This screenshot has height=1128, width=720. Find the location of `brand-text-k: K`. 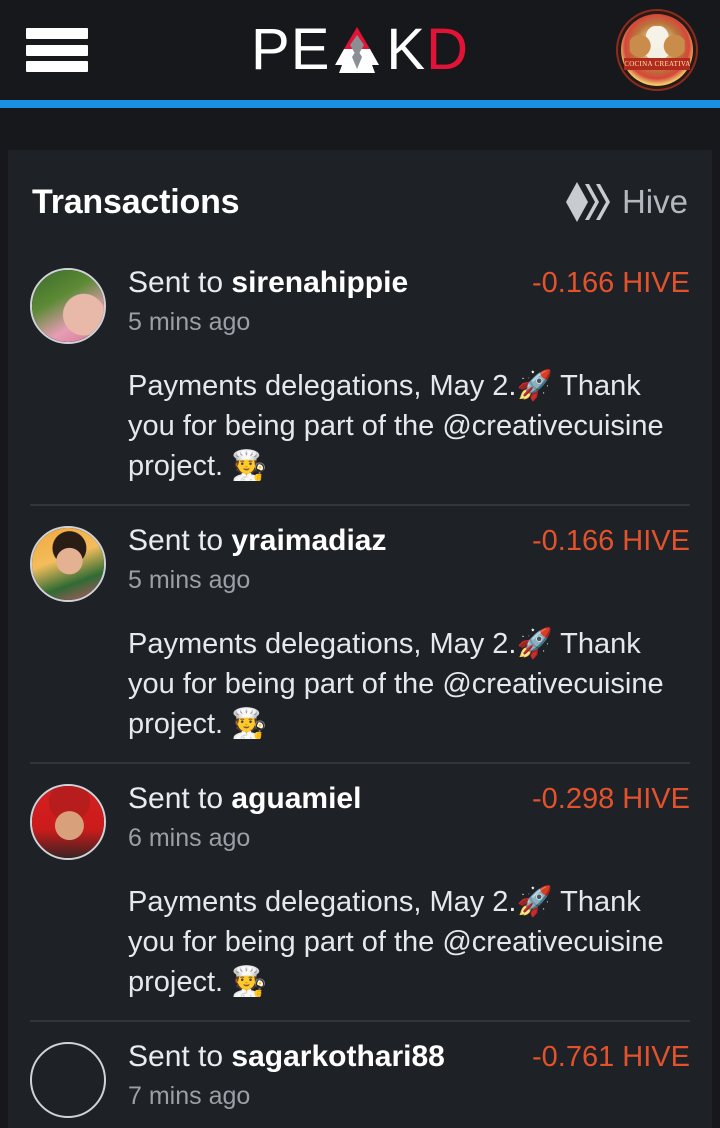

brand-text-k: K is located at coordinates (406, 49).